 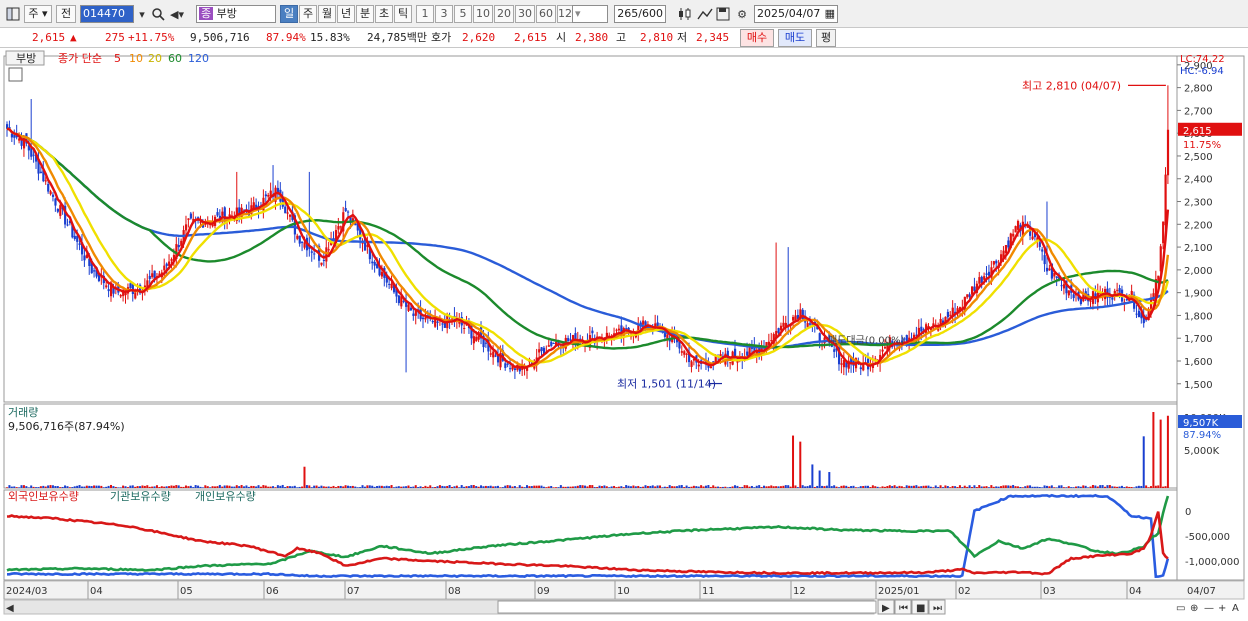 I want to click on stock-code-input: 014470, so click(x=107, y=14).